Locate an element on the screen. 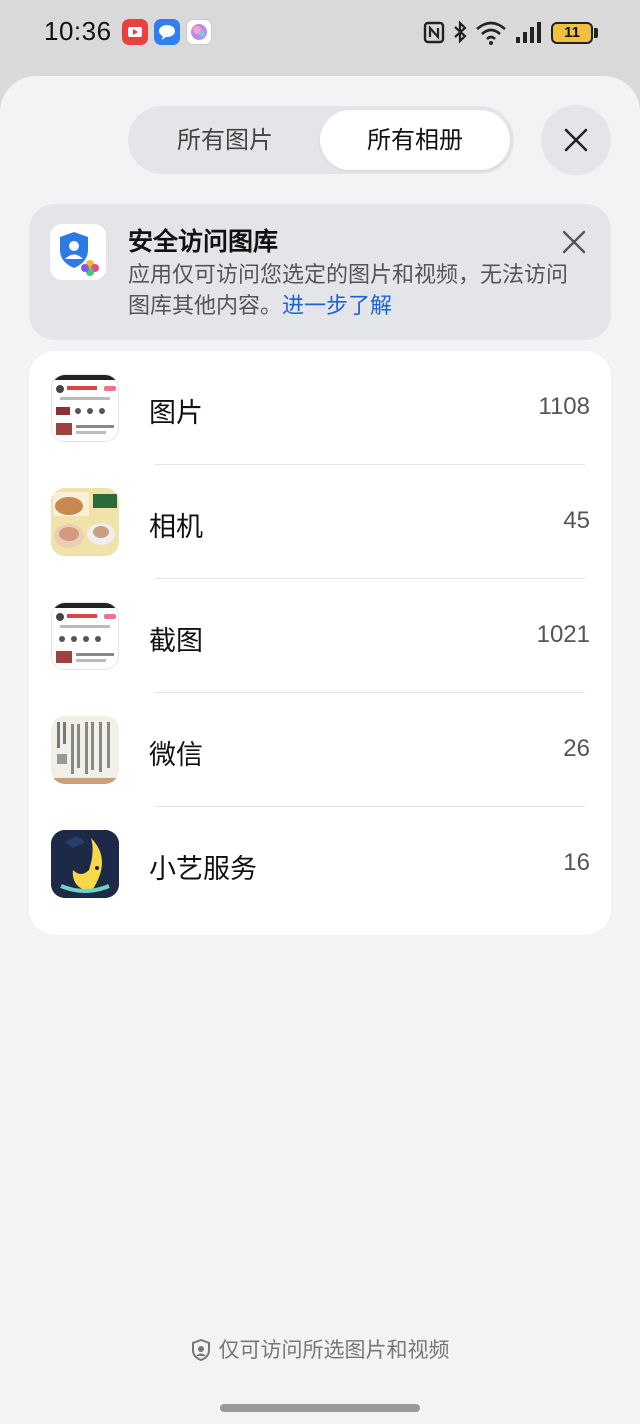 Image resolution: width=640 pixels, height=1424 pixels. wifi-icon is located at coordinates (491, 33).